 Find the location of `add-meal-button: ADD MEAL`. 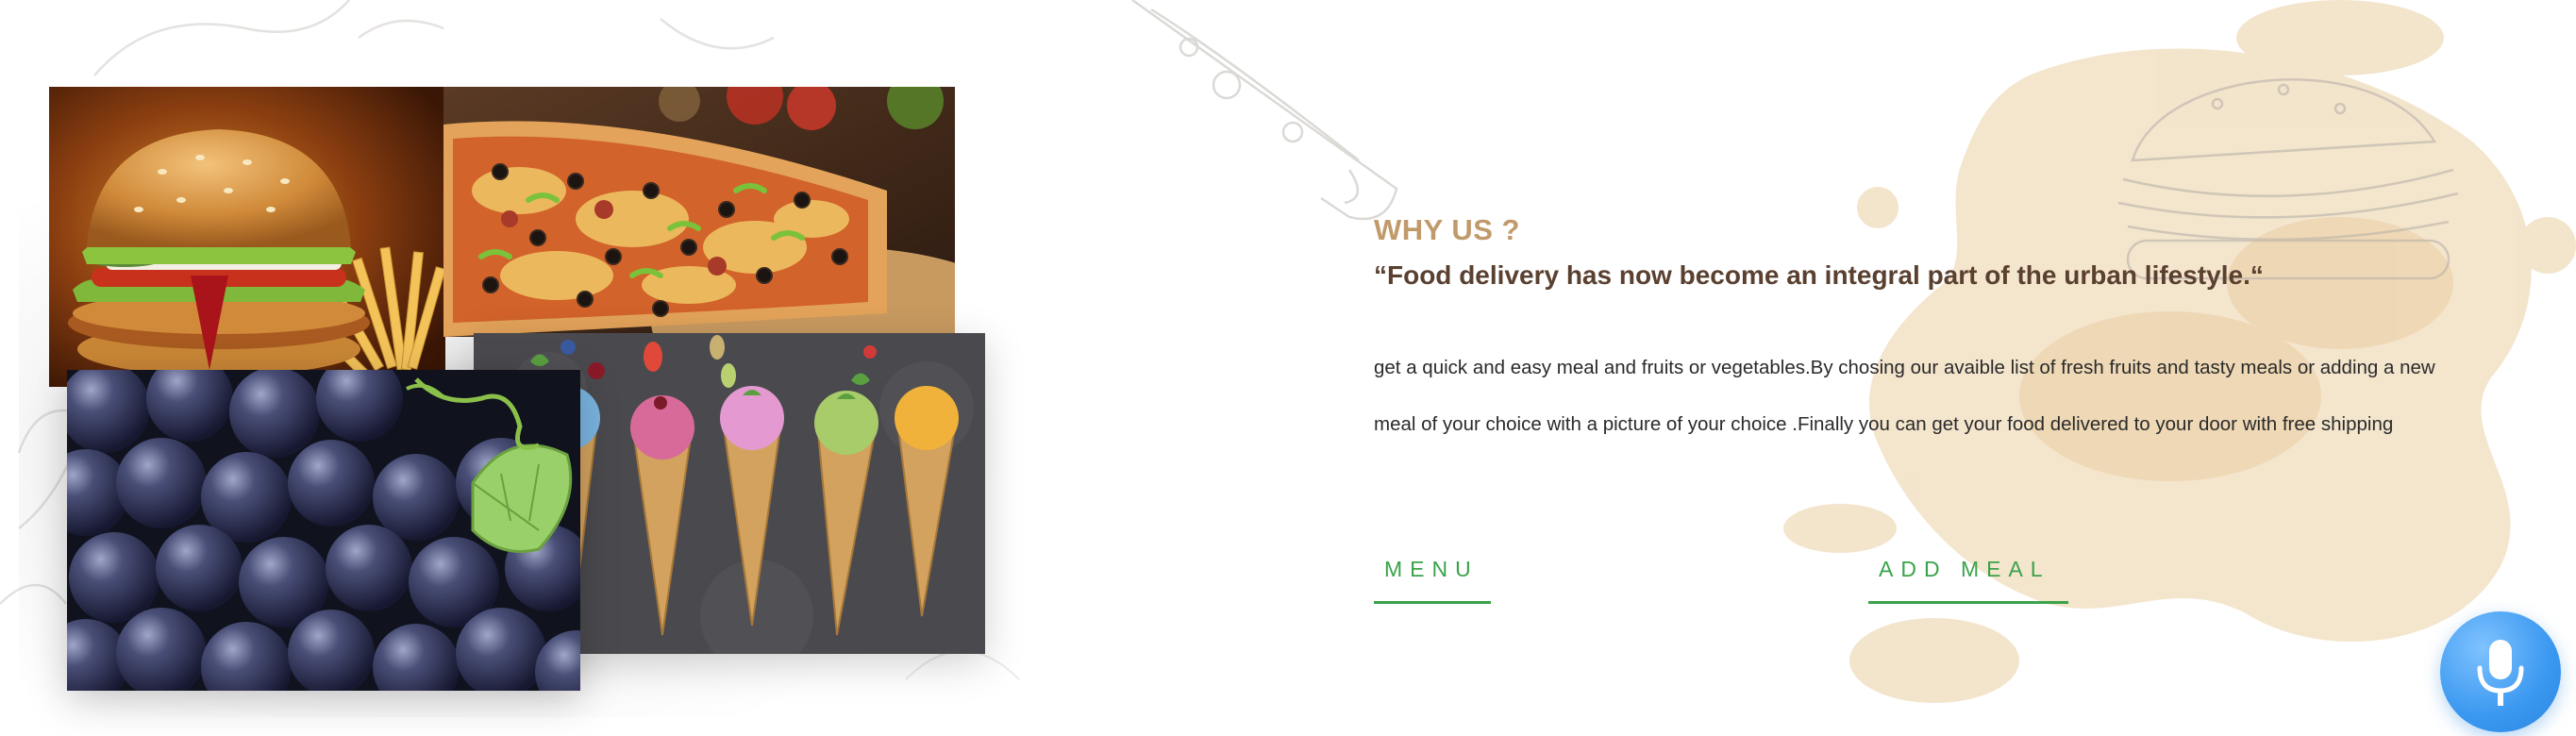

add-meal-button: ADD MEAL is located at coordinates (1968, 580).